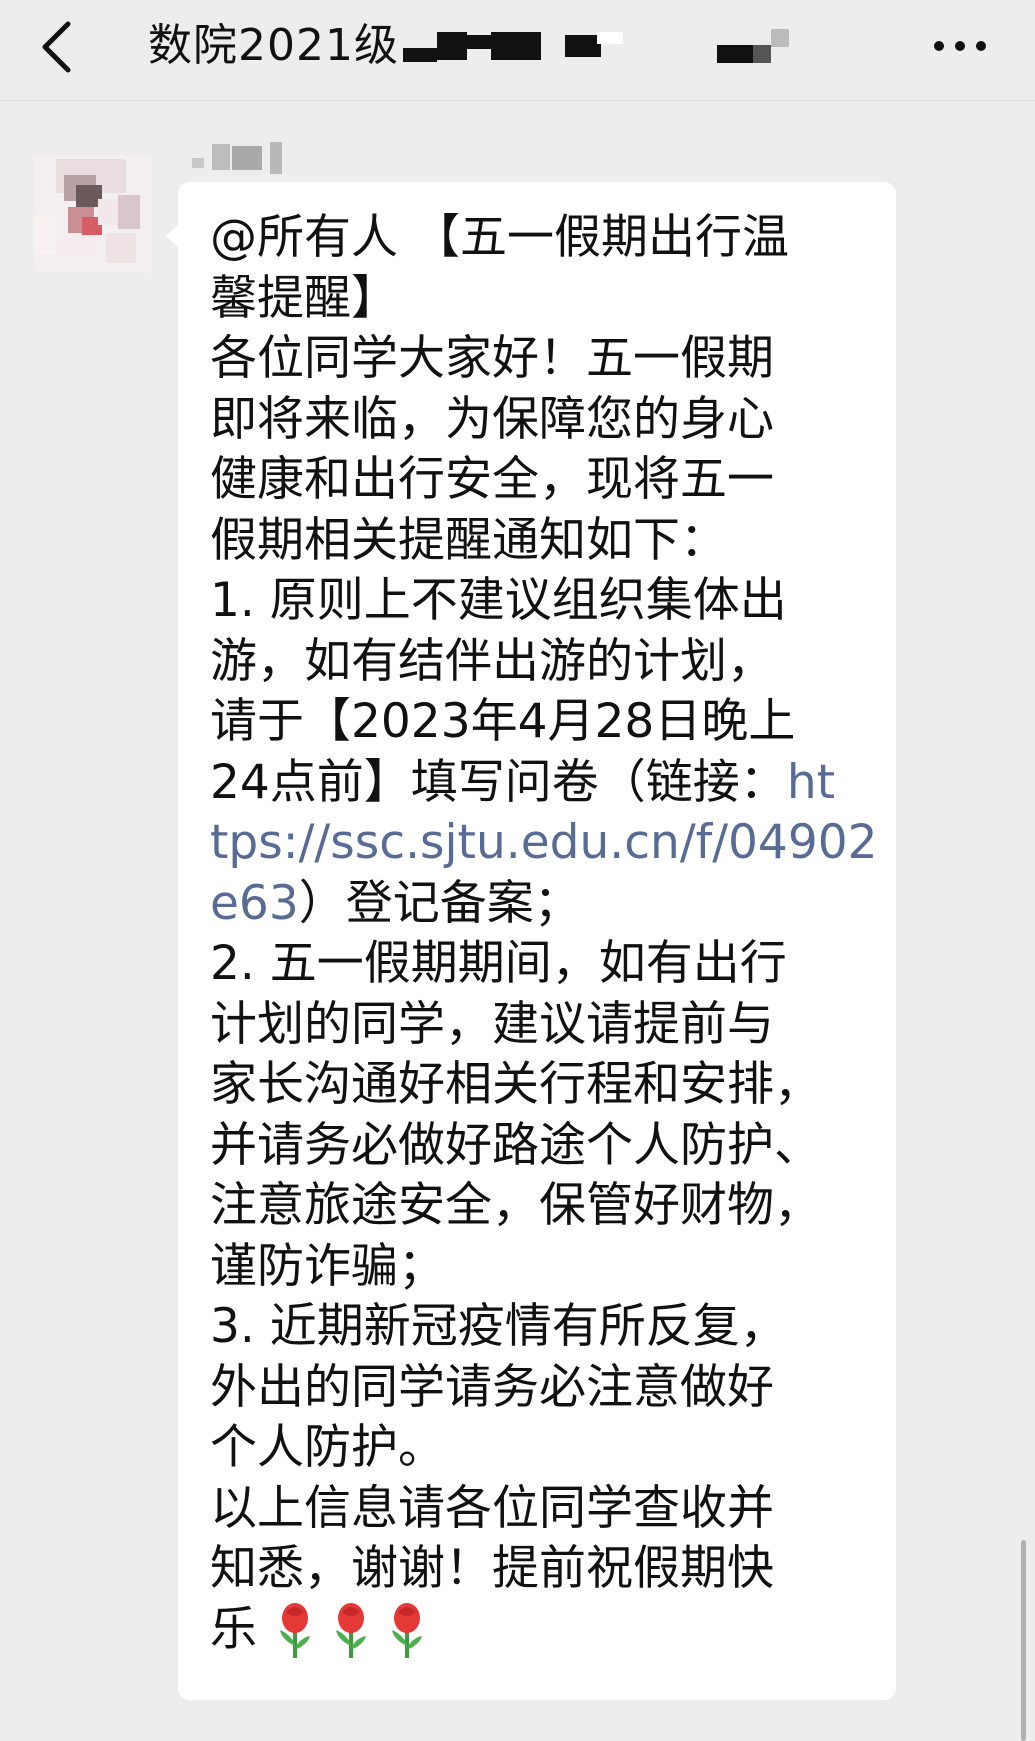 The image size is (1035, 1741). I want to click on back-button, so click(65, 47).